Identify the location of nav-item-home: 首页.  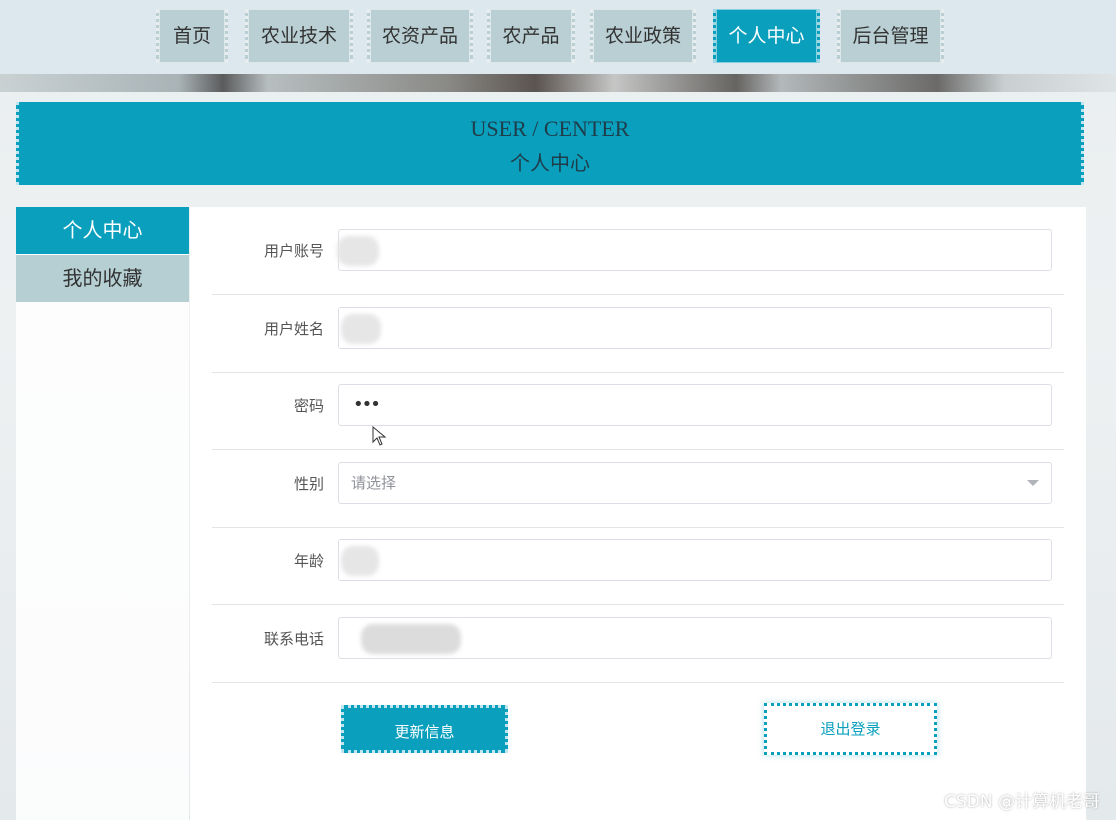
(192, 36).